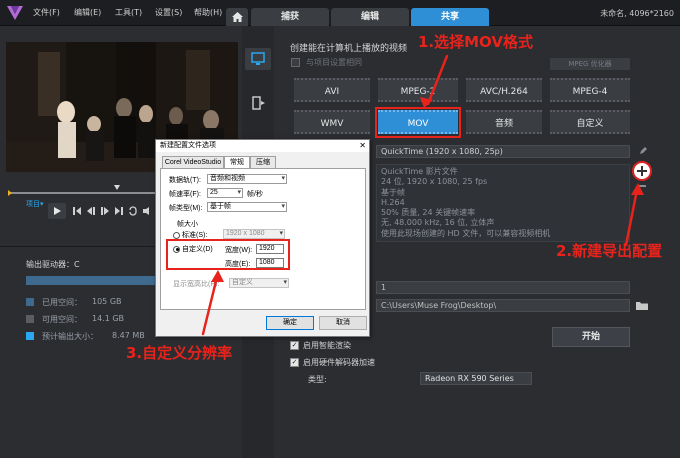 This screenshot has width=680, height=458. What do you see at coordinates (476, 42) in the screenshot?
I see `annotation-step1: 1.选择MOV格式` at bounding box center [476, 42].